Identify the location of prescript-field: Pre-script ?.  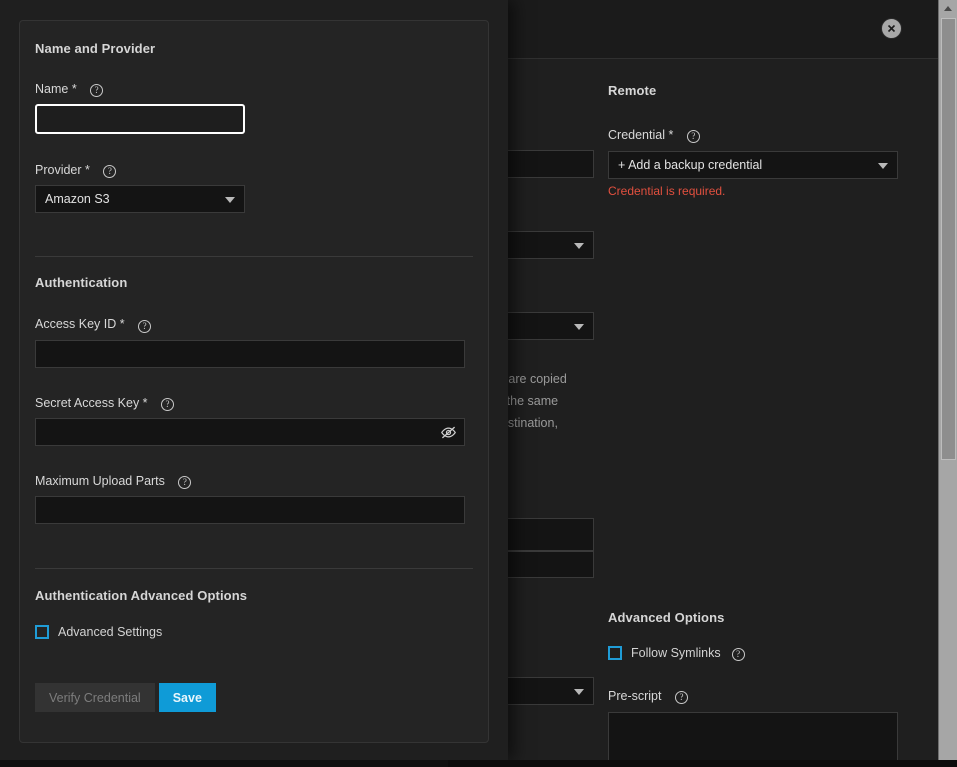
(753, 728).